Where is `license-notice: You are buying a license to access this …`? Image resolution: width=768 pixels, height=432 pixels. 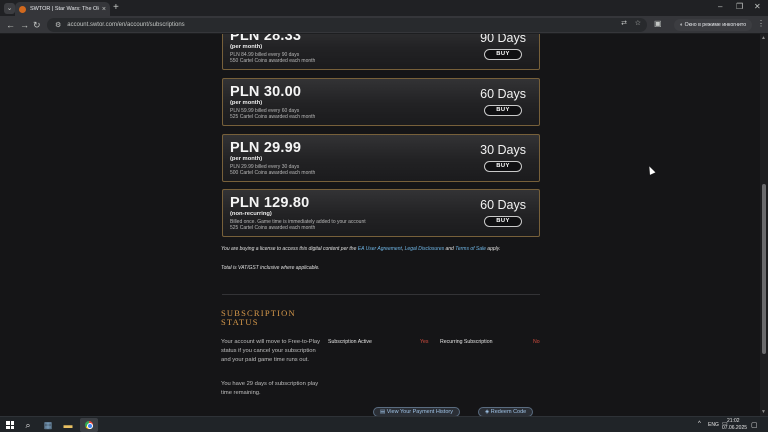
license-notice: You are buying a license to access this … is located at coordinates (381, 249).